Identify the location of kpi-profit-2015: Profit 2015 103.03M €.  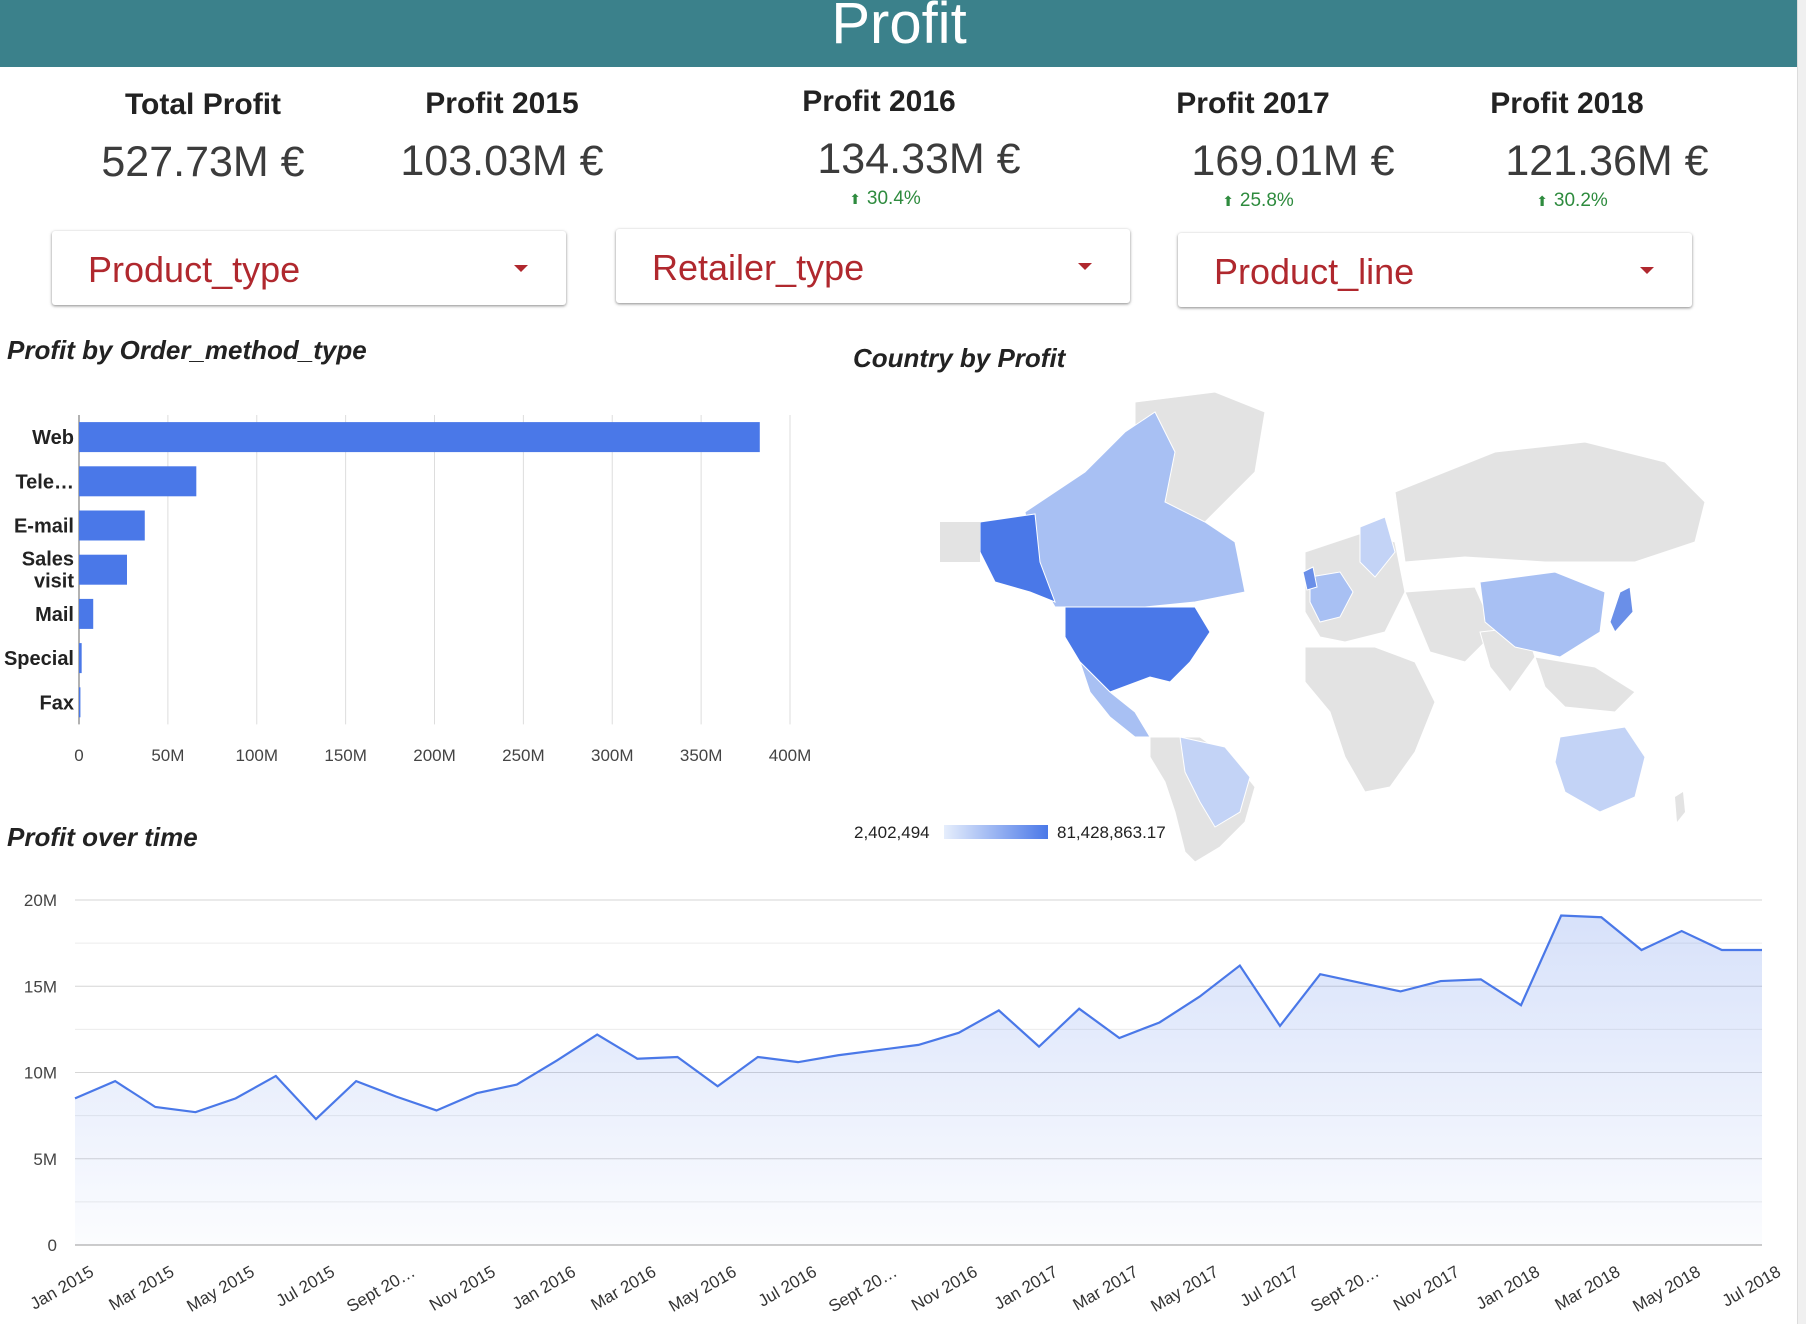
(502, 136).